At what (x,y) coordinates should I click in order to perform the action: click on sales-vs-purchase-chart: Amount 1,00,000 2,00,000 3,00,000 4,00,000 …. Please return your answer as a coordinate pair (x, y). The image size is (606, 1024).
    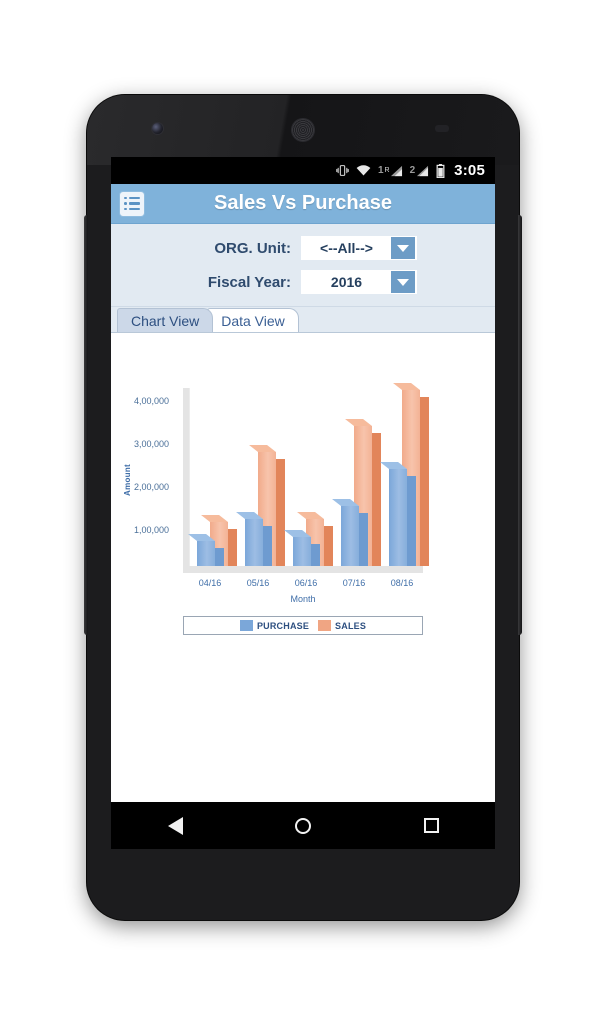
    Looking at the image, I should click on (303, 508).